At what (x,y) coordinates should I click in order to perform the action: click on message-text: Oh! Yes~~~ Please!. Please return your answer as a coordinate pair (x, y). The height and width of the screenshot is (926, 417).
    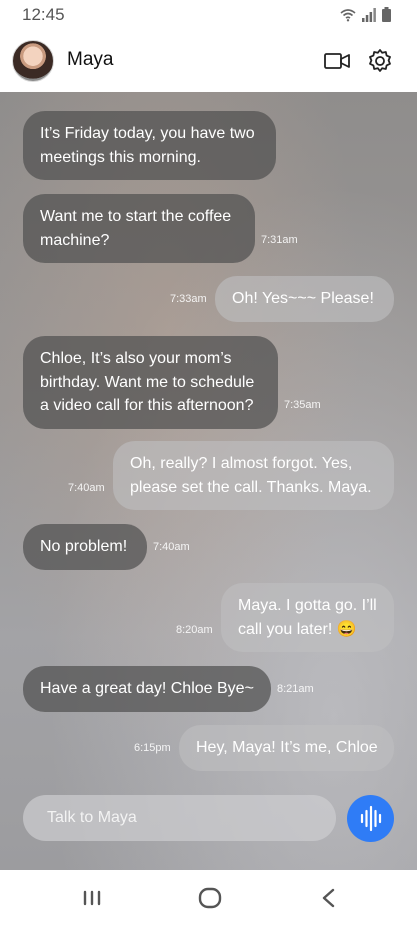
    Looking at the image, I should click on (303, 298).